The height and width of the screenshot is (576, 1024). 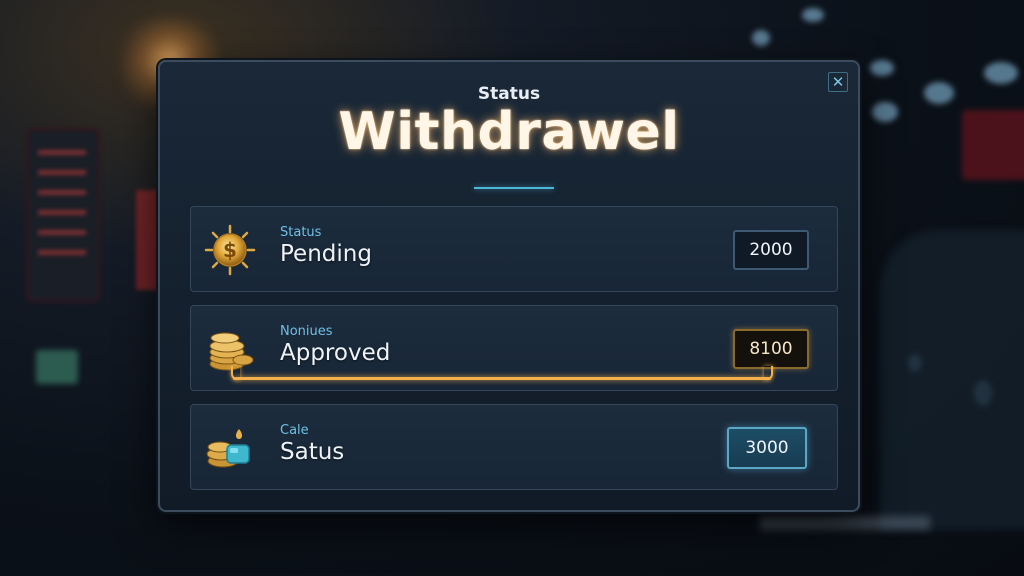 What do you see at coordinates (768, 373) in the screenshot?
I see `progress-cap-right` at bounding box center [768, 373].